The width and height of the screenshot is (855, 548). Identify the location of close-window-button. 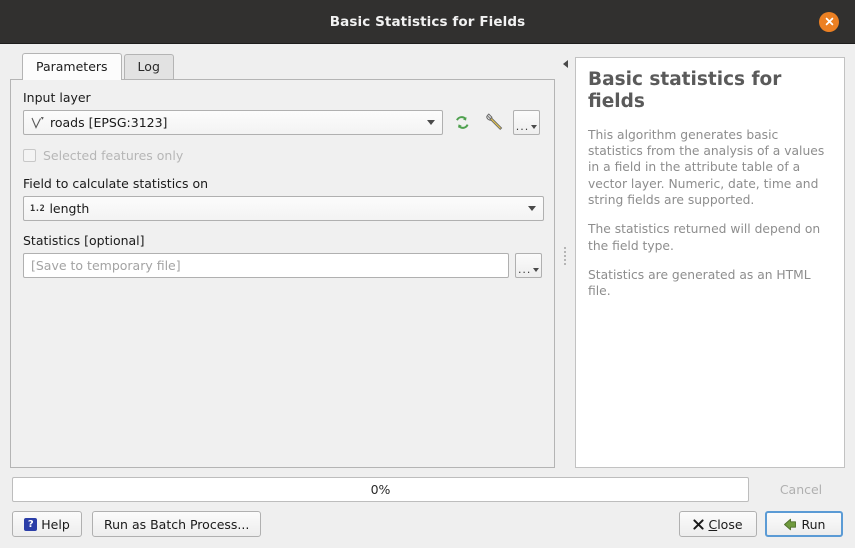
(829, 21).